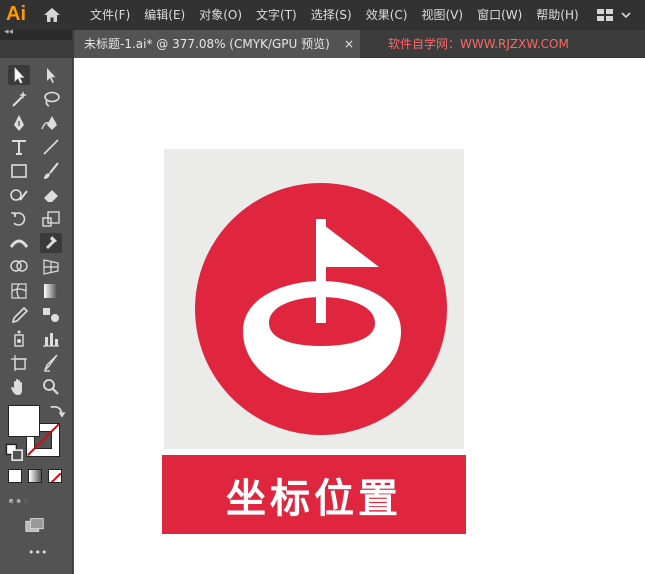  Describe the element at coordinates (19, 339) in the screenshot. I see `symbol-sprayer-tool-icon` at that location.